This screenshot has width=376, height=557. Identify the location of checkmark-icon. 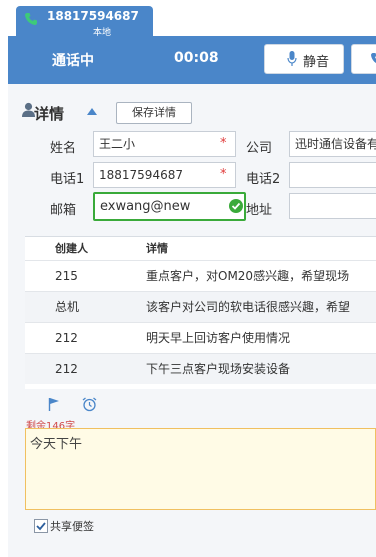
(41, 526).